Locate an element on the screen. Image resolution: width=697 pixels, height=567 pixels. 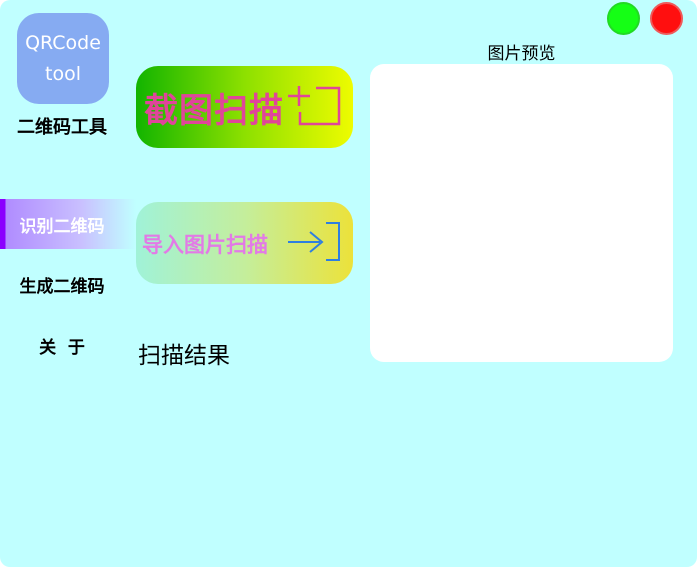
screenshot-scan-label: 截图扫描 is located at coordinates (214, 111).